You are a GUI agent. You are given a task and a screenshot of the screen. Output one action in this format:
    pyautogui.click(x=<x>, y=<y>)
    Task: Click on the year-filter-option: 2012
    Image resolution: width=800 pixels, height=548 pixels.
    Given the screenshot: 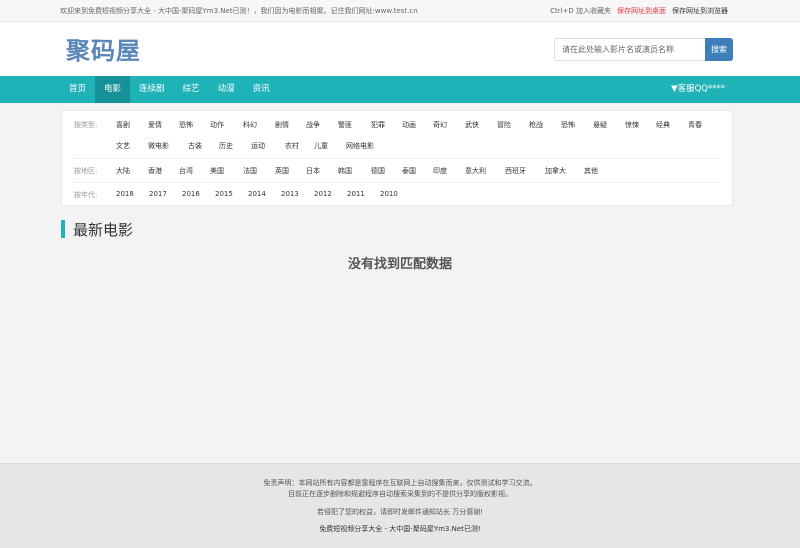 What is the action you would take?
    pyautogui.click(x=323, y=194)
    